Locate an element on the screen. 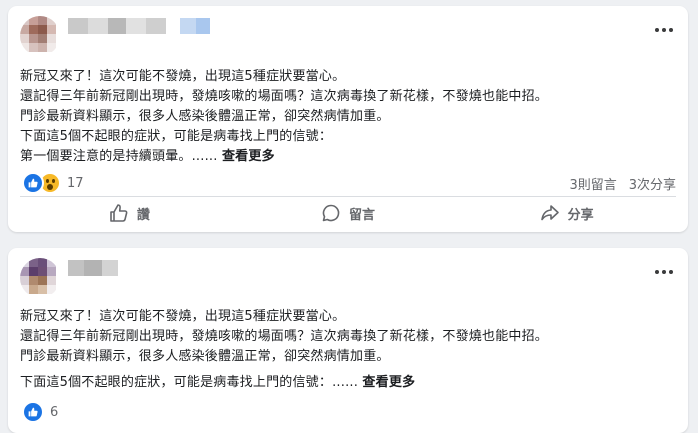 The image size is (698, 433). post-line: 下面這5個不起眼的症狀，可能是病毒找上門的信號： is located at coordinates (176, 136).